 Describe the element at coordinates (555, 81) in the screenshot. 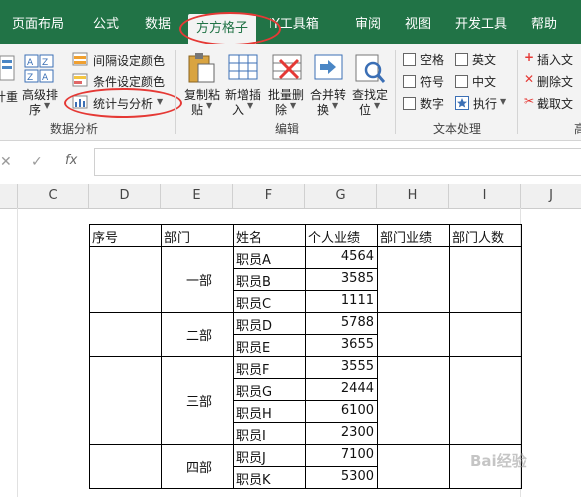

I see `delete-text-button: 删除文` at that location.